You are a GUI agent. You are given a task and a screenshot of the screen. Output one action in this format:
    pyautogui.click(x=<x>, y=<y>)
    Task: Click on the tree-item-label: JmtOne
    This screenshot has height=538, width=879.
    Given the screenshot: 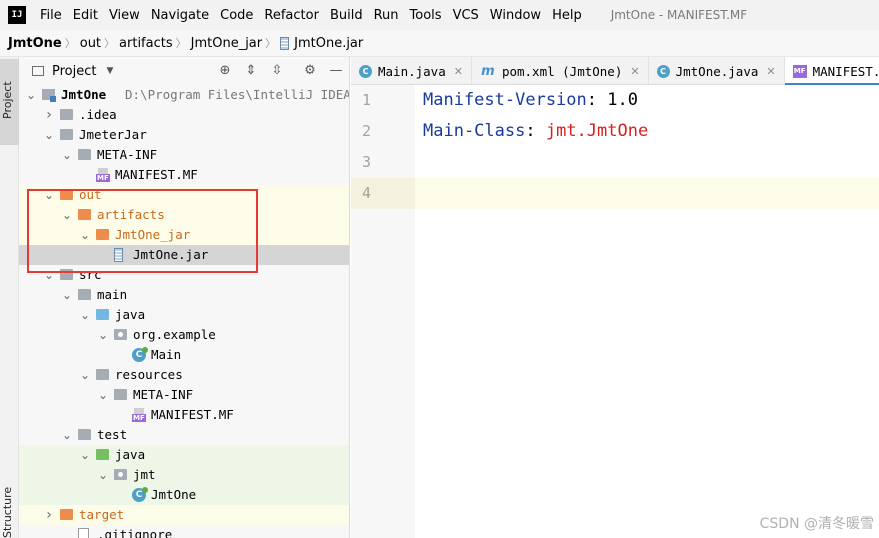 What is the action you would take?
    pyautogui.click(x=174, y=494)
    